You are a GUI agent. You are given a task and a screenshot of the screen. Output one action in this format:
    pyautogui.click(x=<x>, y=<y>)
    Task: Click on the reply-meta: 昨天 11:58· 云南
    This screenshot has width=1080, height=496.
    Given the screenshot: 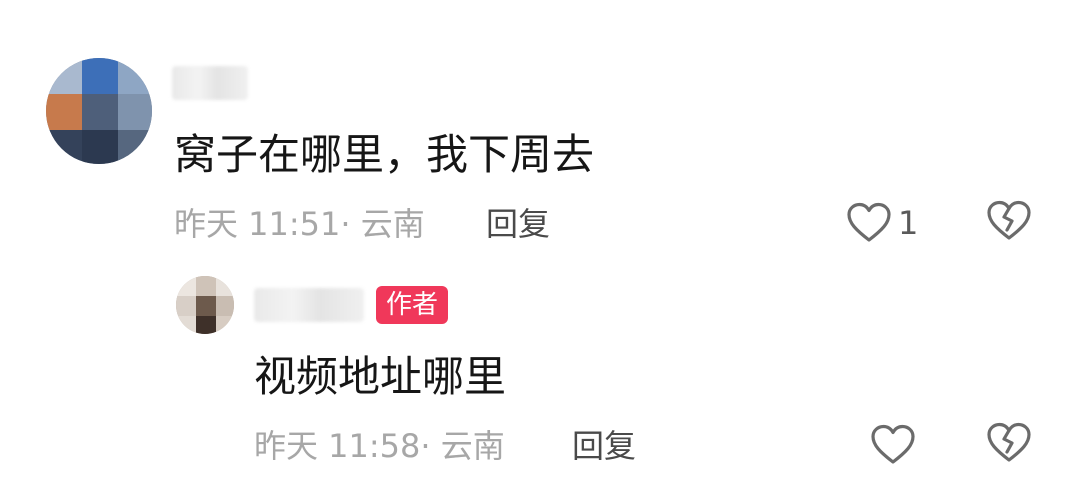 What is the action you would take?
    pyautogui.click(x=379, y=446)
    